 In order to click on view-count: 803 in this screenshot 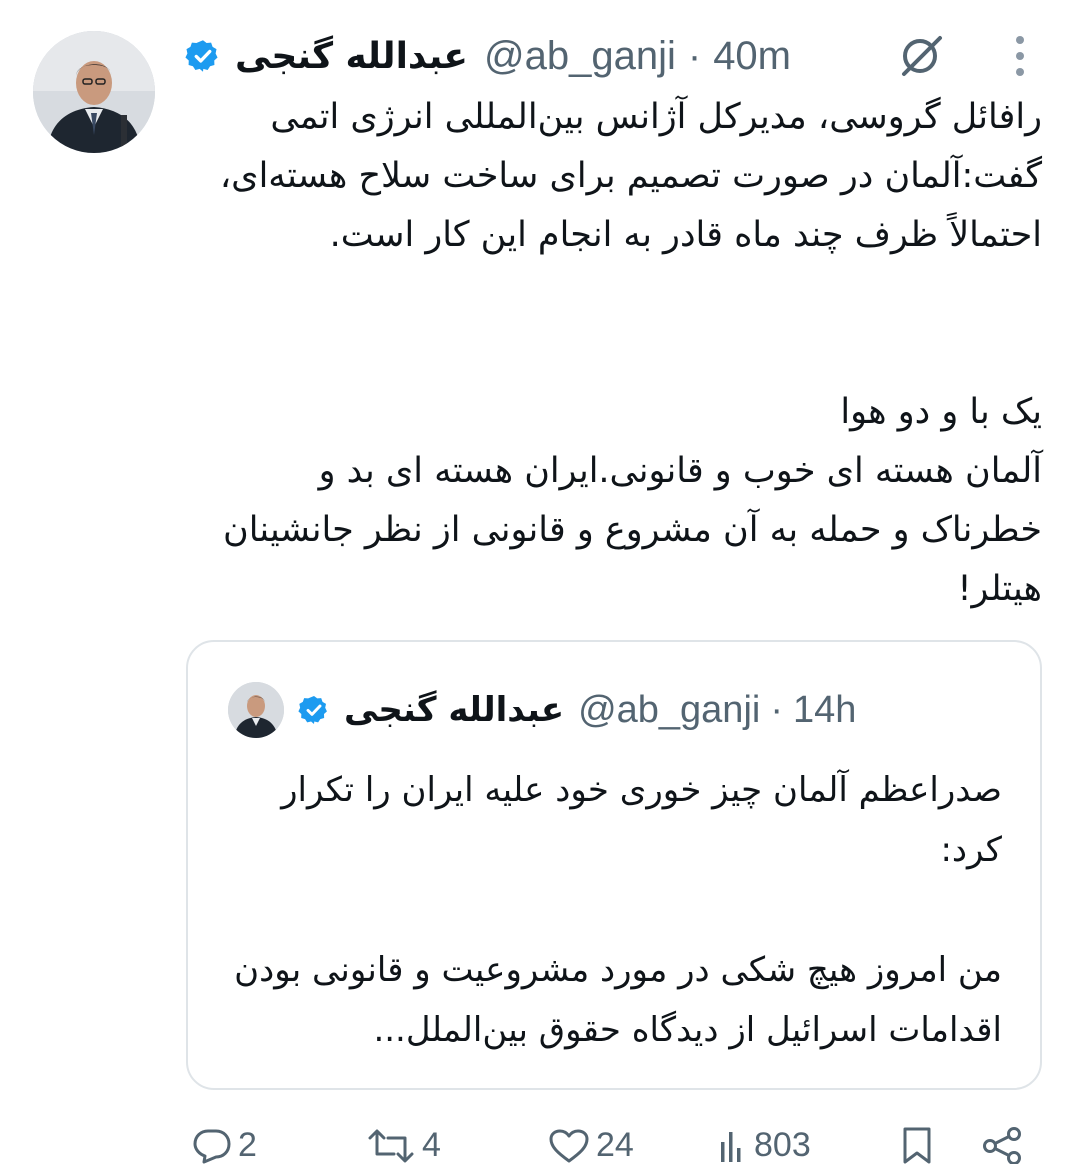, I will do `click(782, 1145)`.